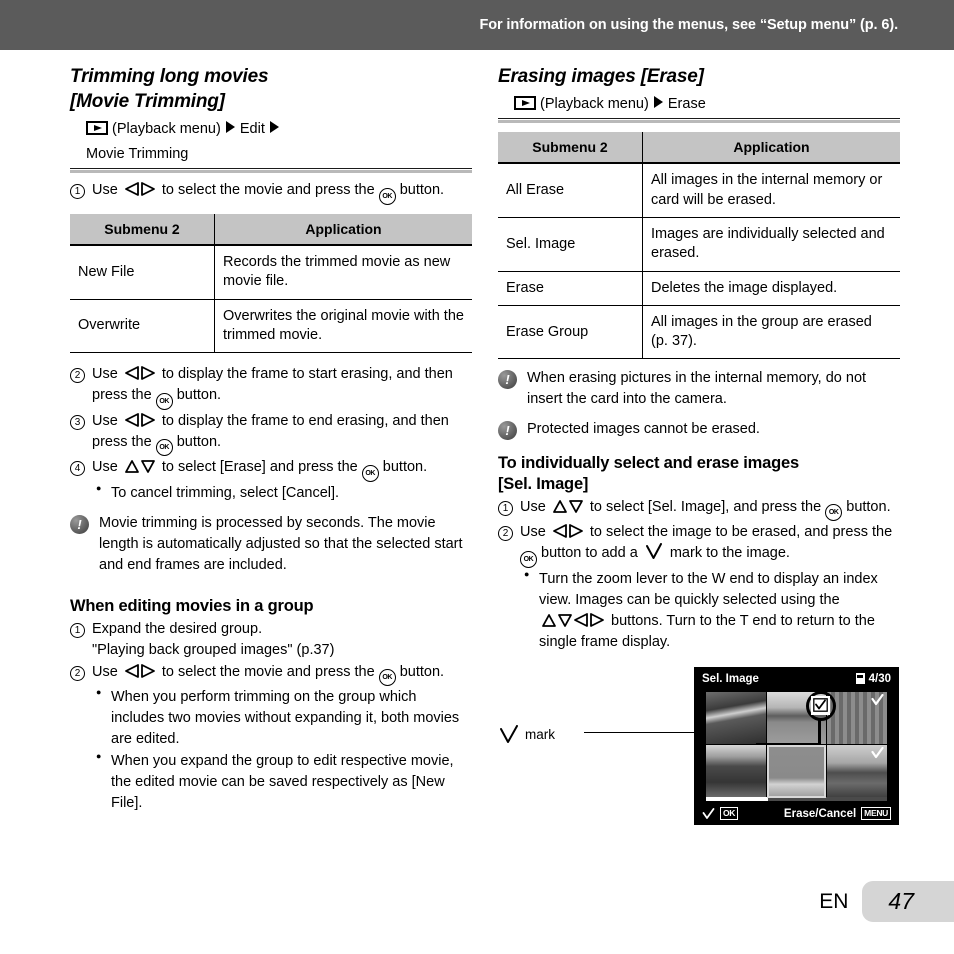 The image size is (954, 954). I want to click on left-section-title: Trimming long movies [Movie Trimming], so click(271, 89).